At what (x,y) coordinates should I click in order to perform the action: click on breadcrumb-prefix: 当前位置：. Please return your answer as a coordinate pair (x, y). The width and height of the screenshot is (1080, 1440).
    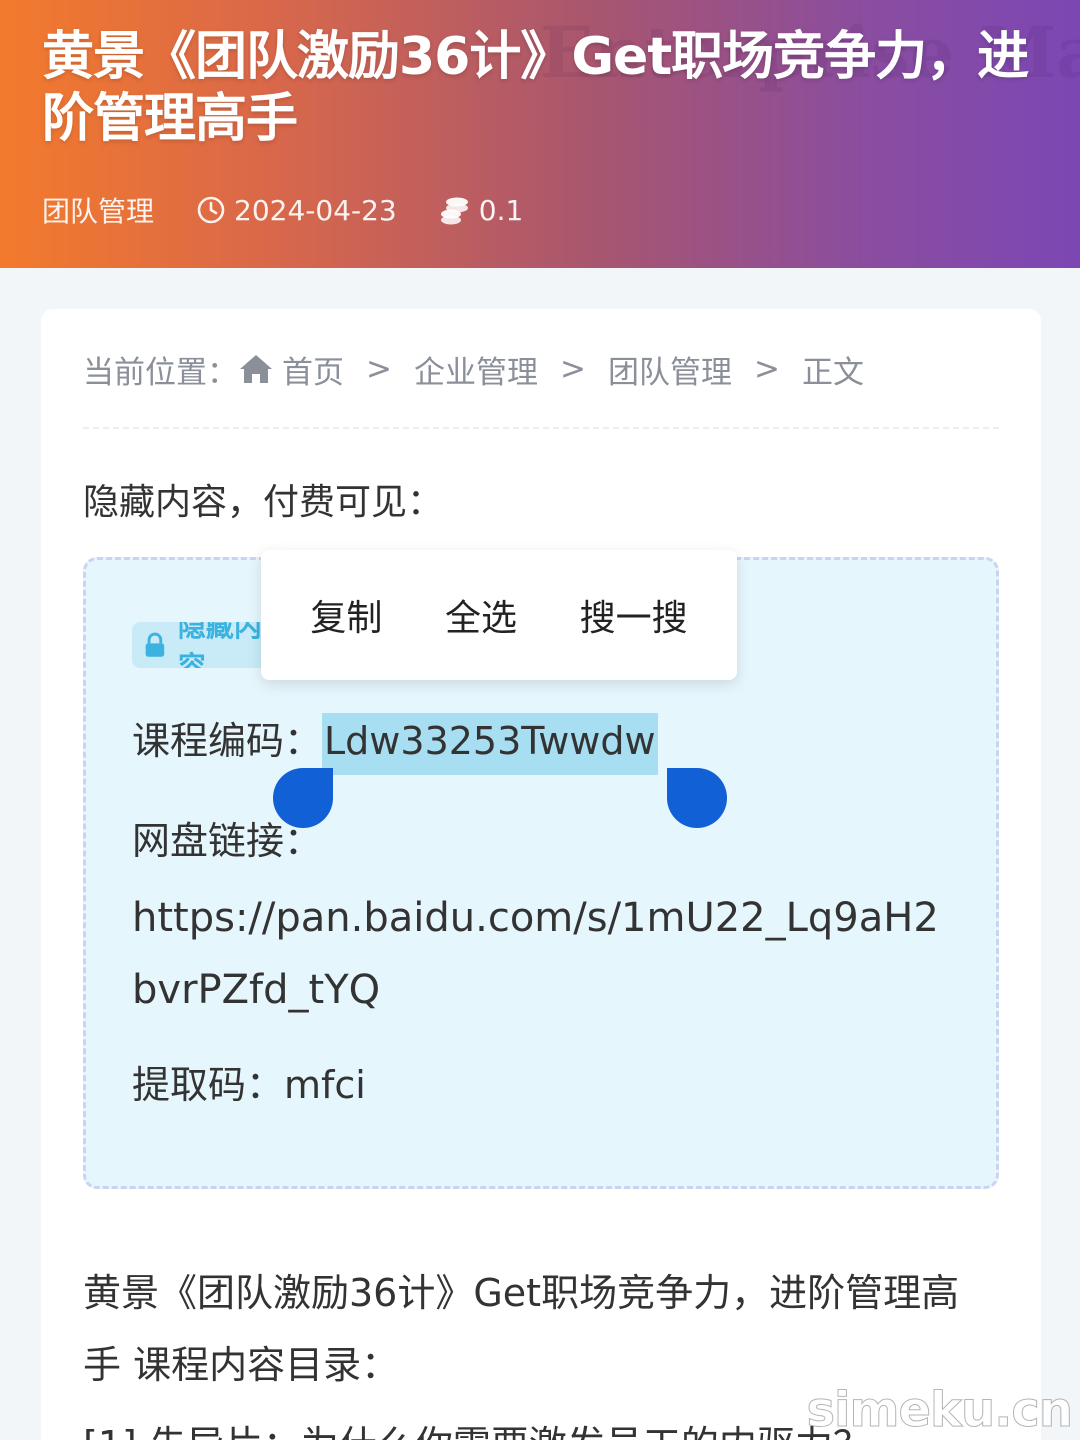
    Looking at the image, I should click on (160, 372).